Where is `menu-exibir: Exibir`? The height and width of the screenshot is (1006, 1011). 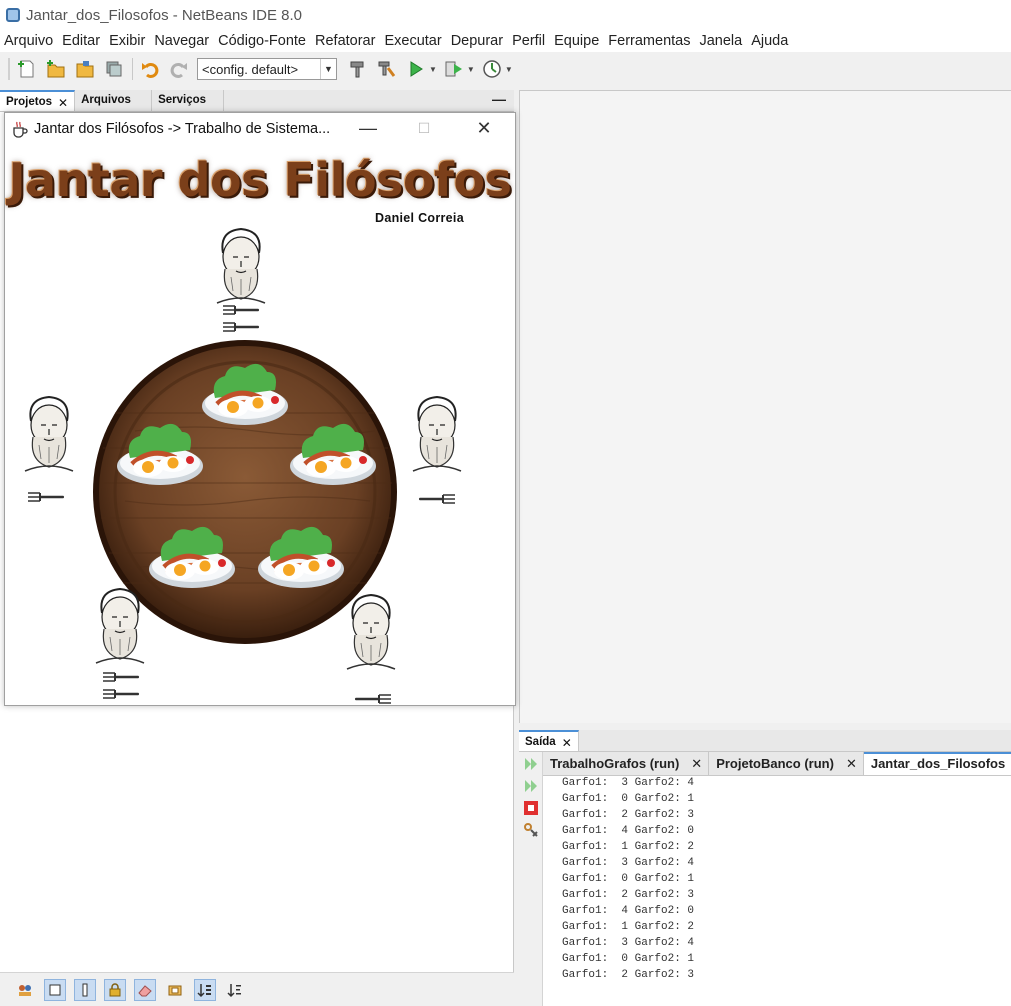 menu-exibir: Exibir is located at coordinates (127, 41).